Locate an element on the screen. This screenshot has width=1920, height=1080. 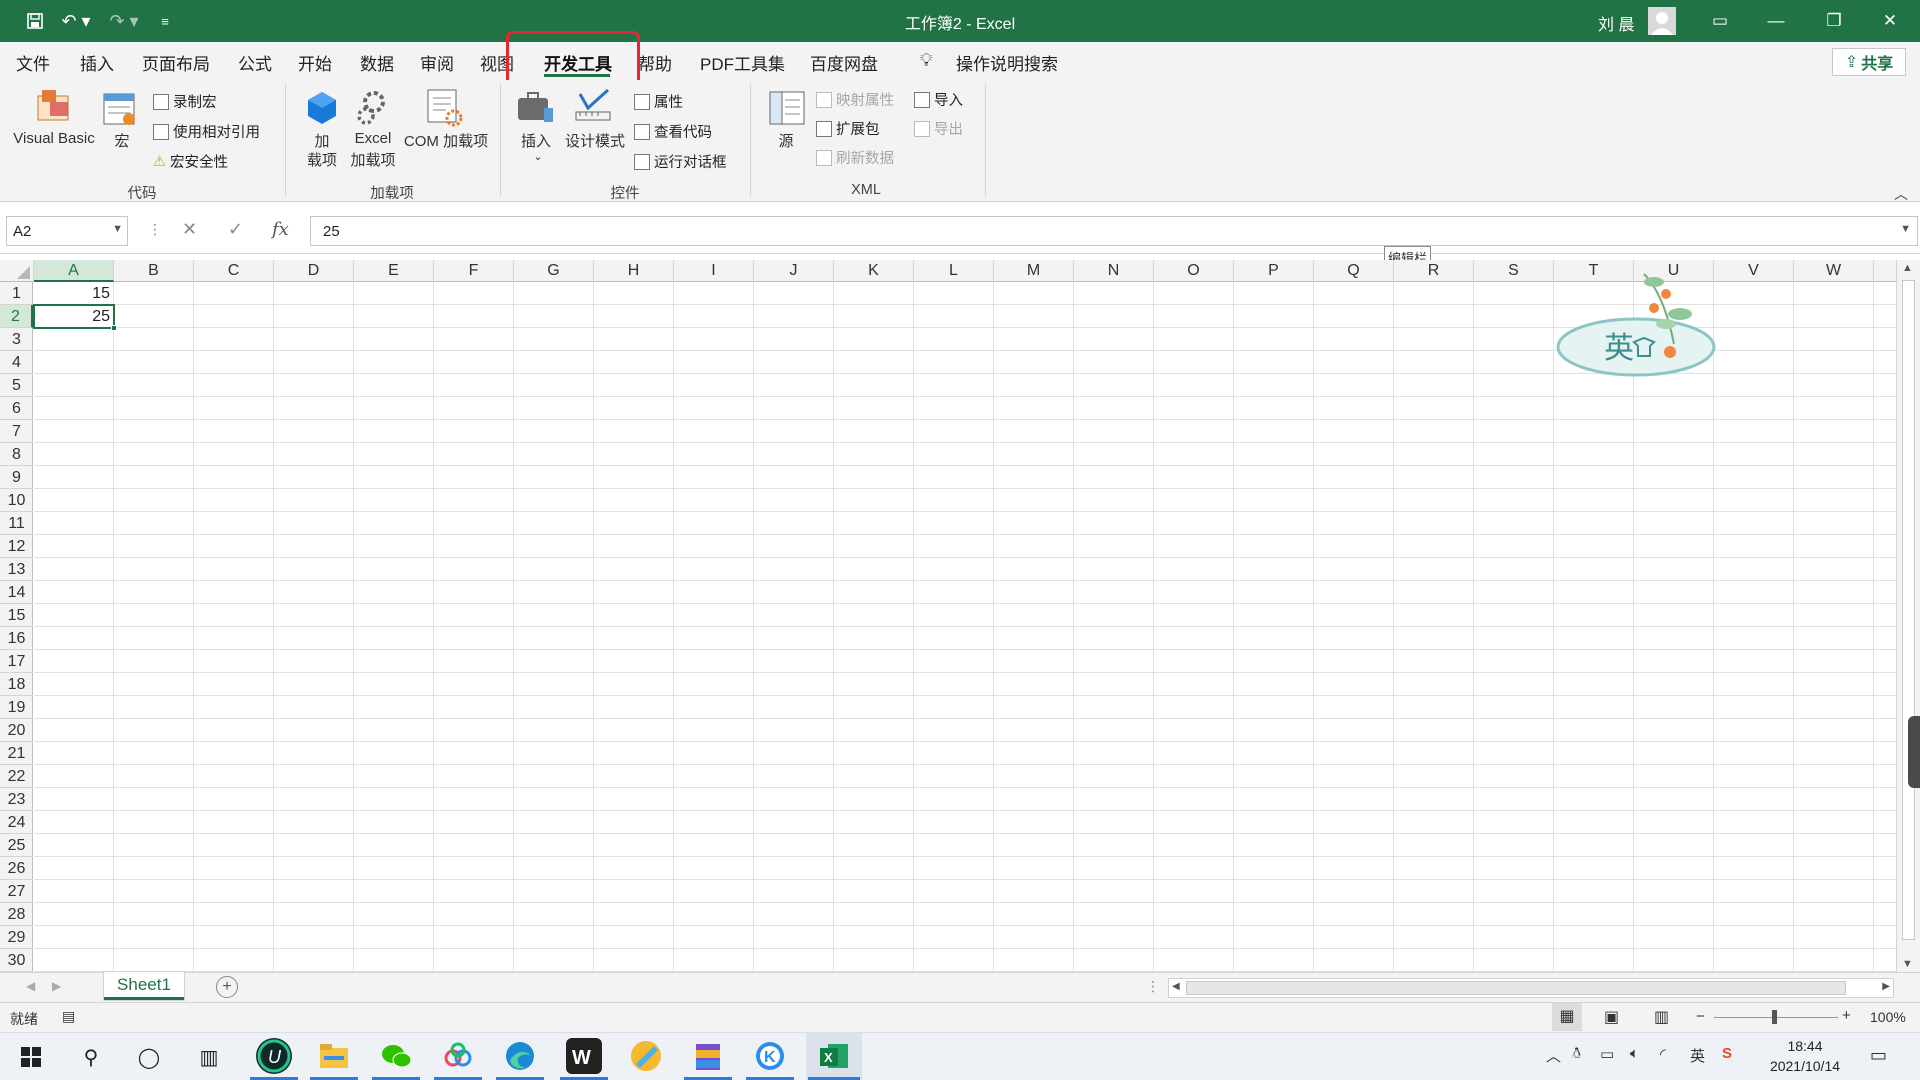
wechat-icon is located at coordinates (396, 1056).